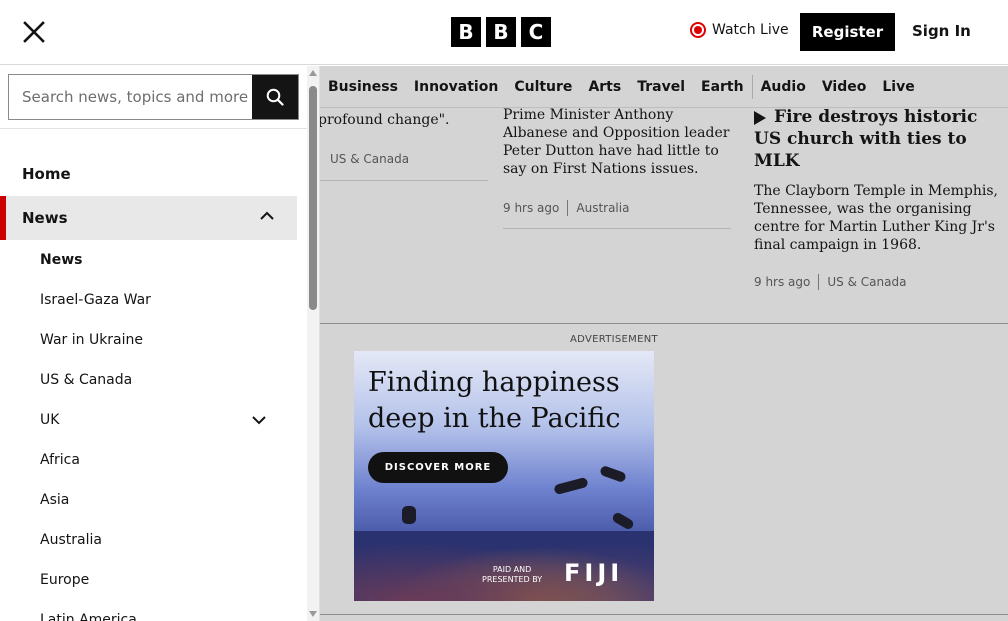 The height and width of the screenshot is (621, 1008). I want to click on nav-audio: Audio, so click(783, 87).